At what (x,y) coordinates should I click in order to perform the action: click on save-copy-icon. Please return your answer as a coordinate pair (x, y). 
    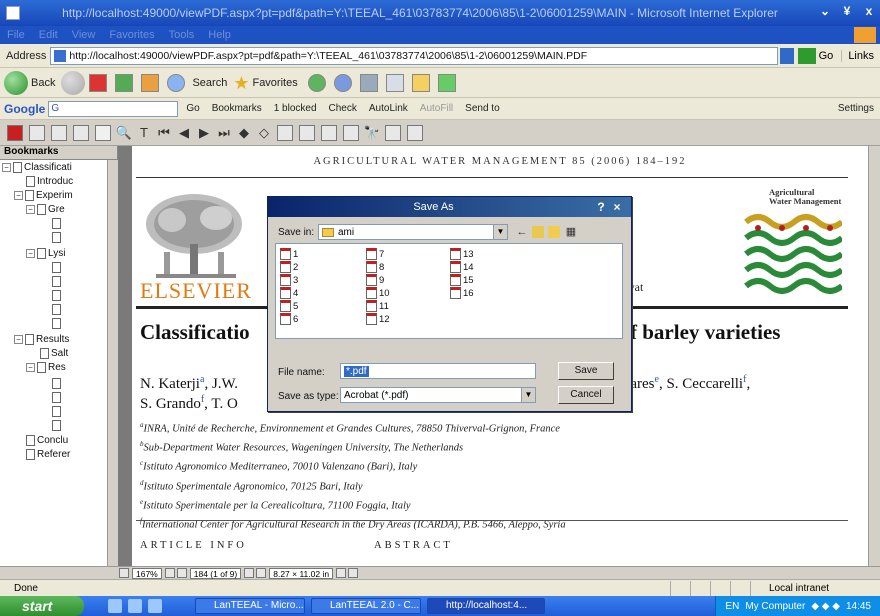
    Looking at the image, I should click on (37, 132).